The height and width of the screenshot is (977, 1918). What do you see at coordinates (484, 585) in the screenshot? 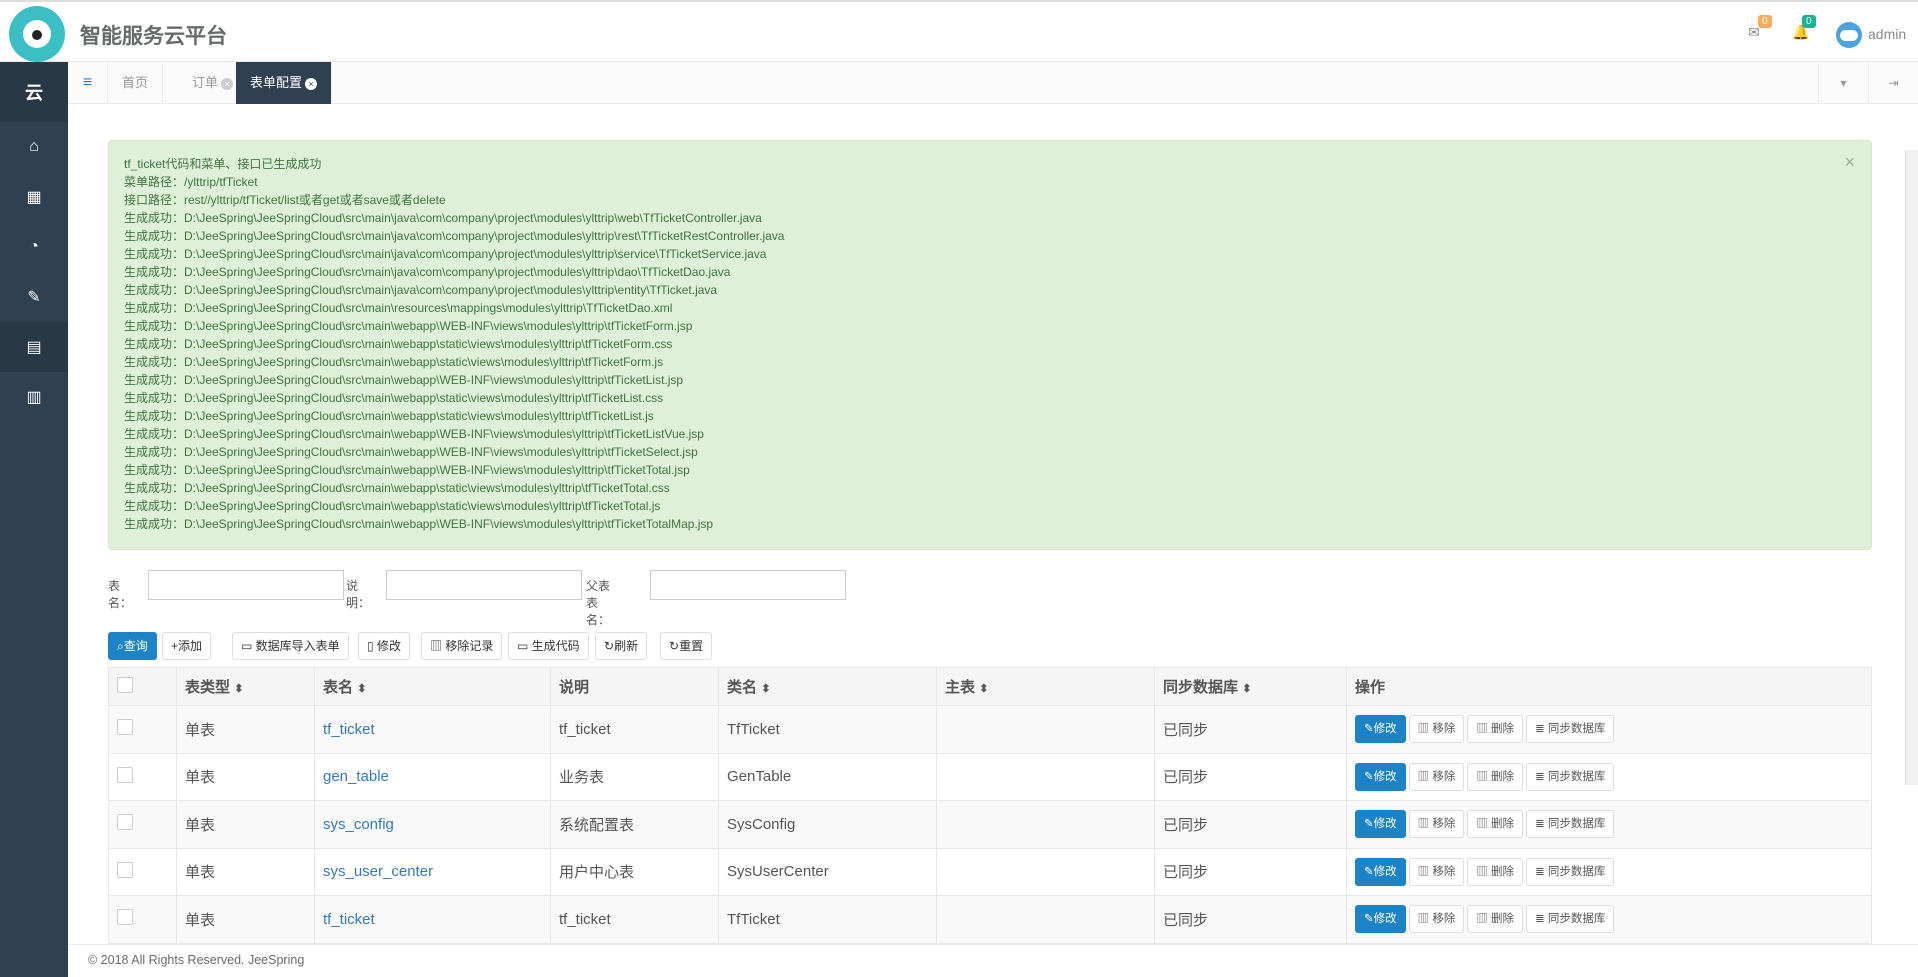
I see `comments-input` at bounding box center [484, 585].